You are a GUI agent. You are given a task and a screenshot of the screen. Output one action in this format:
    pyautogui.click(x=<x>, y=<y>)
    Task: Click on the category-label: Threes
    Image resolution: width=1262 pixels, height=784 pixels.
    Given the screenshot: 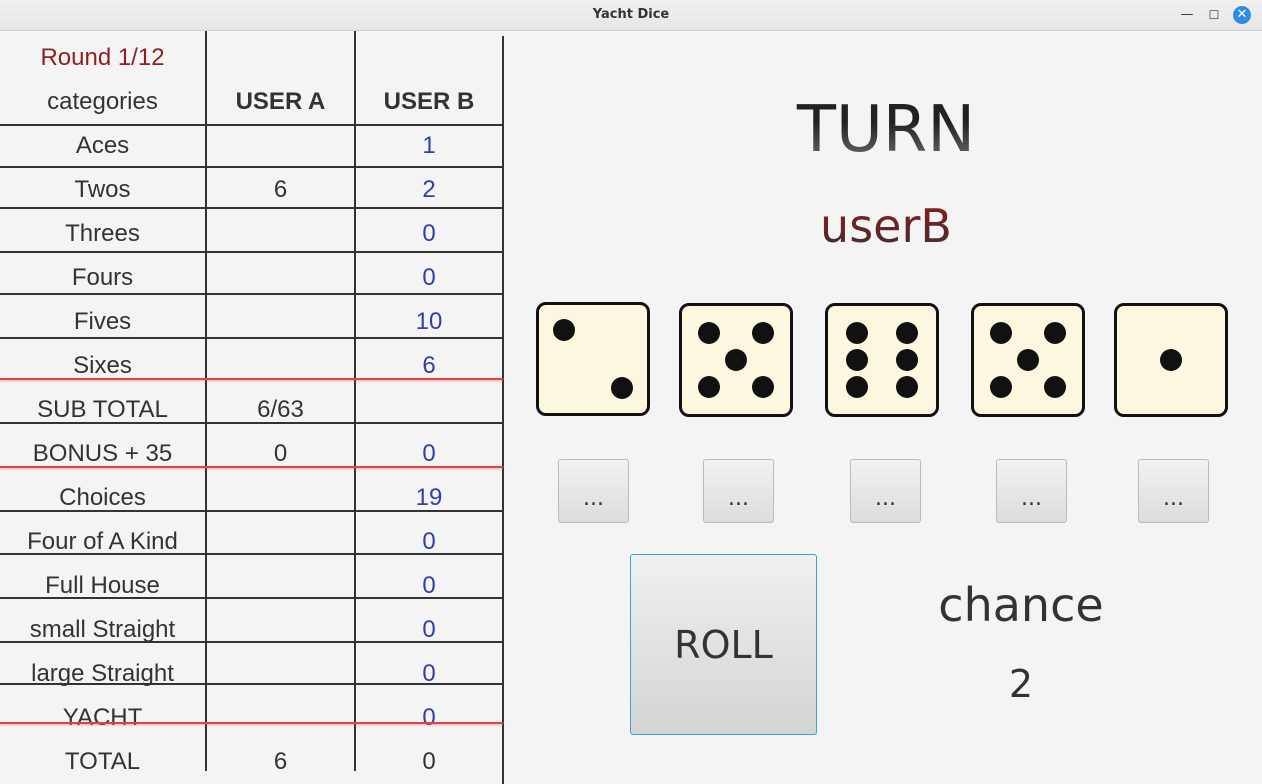 What is the action you would take?
    pyautogui.click(x=102, y=233)
    